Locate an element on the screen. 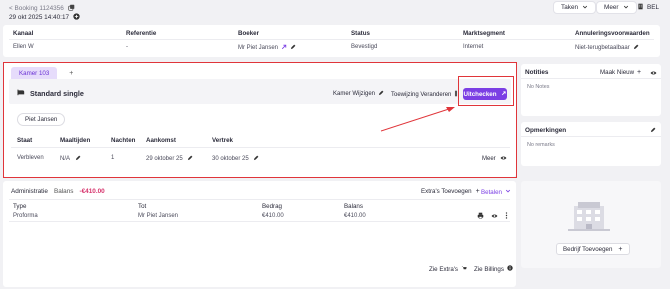 This screenshot has width=670, height=289. new-note-label: Maak Nieuw is located at coordinates (617, 72).